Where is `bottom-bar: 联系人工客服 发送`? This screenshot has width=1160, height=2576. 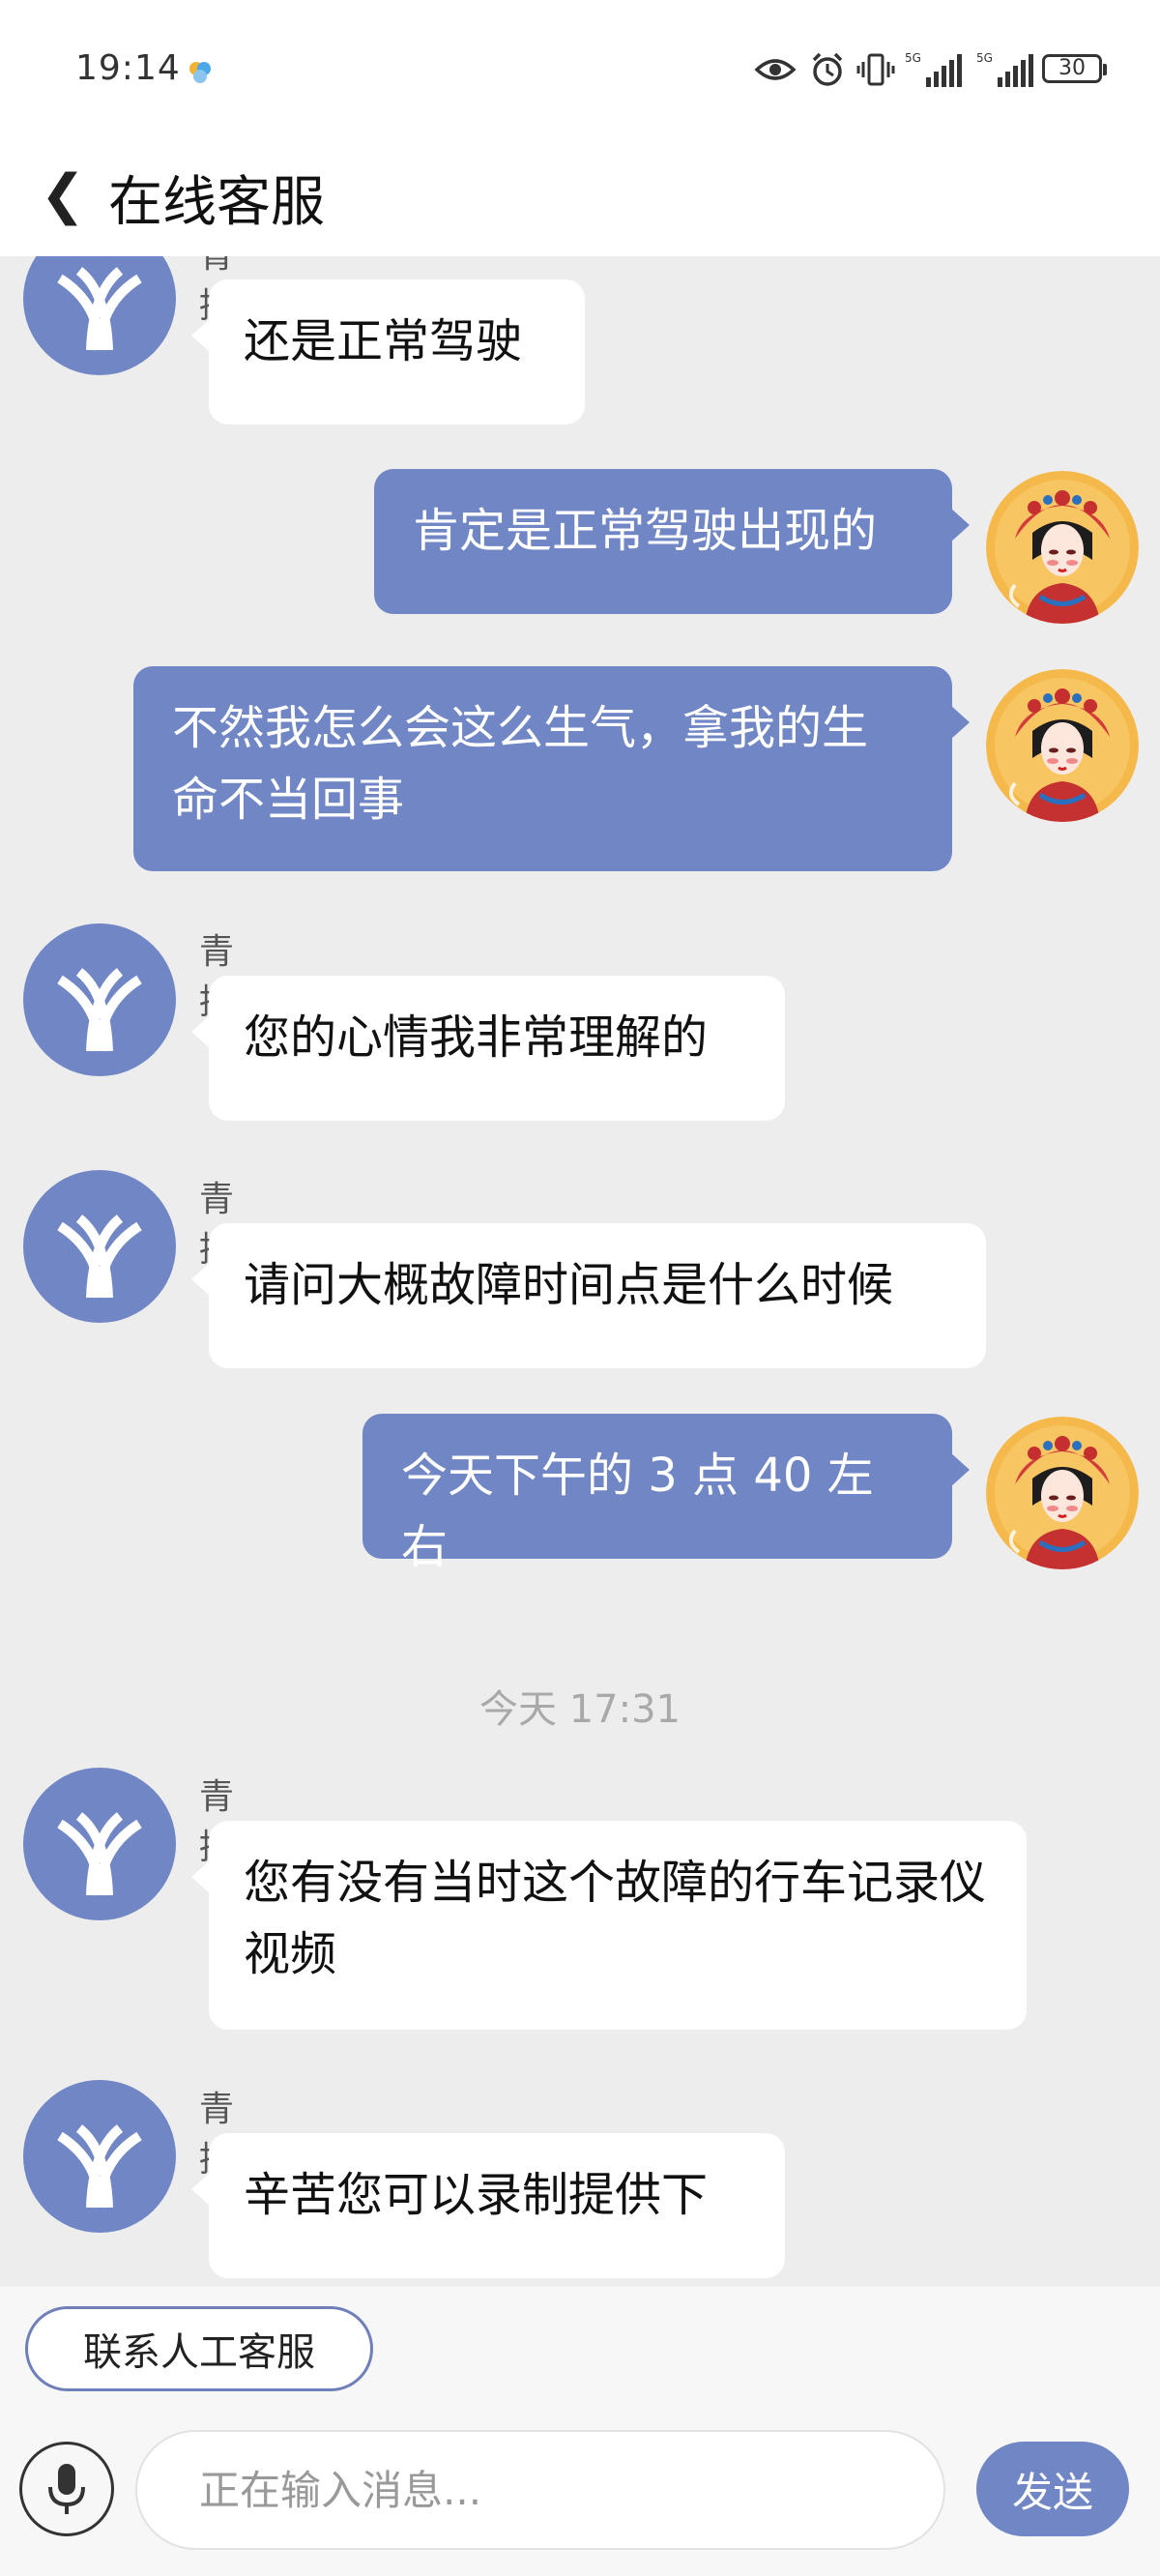 bottom-bar: 联系人工客服 发送 is located at coordinates (580, 2431).